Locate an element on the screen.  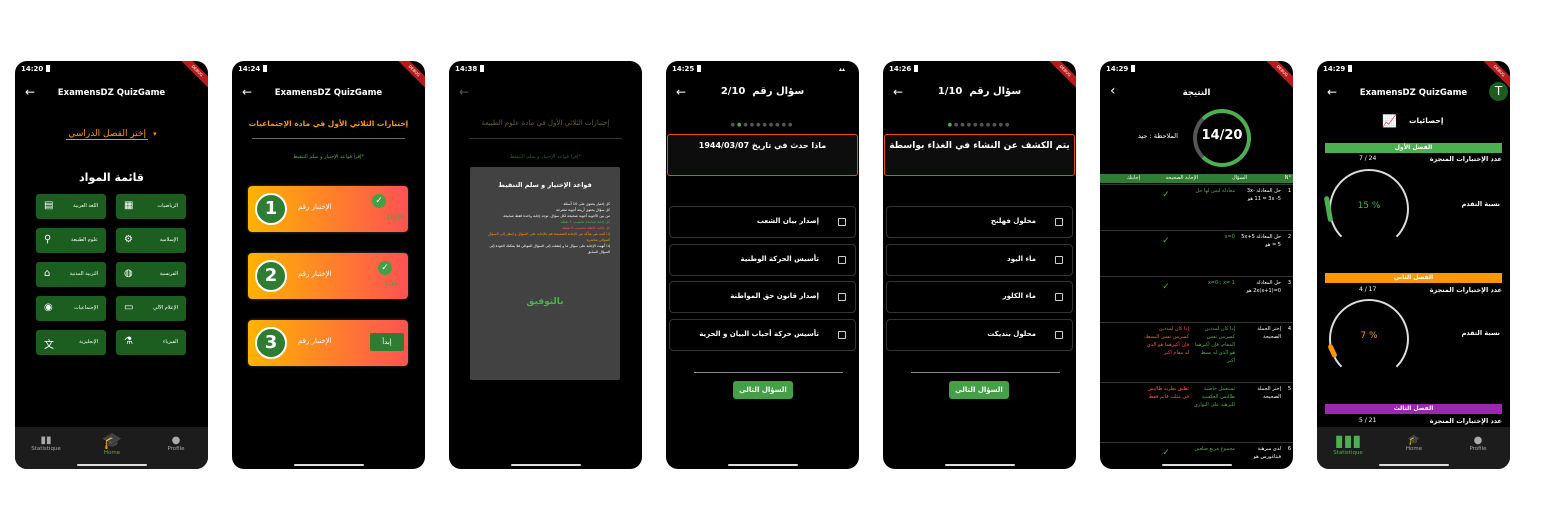
subject-button: ⚗ الفيزياء is located at coordinates (151, 342).